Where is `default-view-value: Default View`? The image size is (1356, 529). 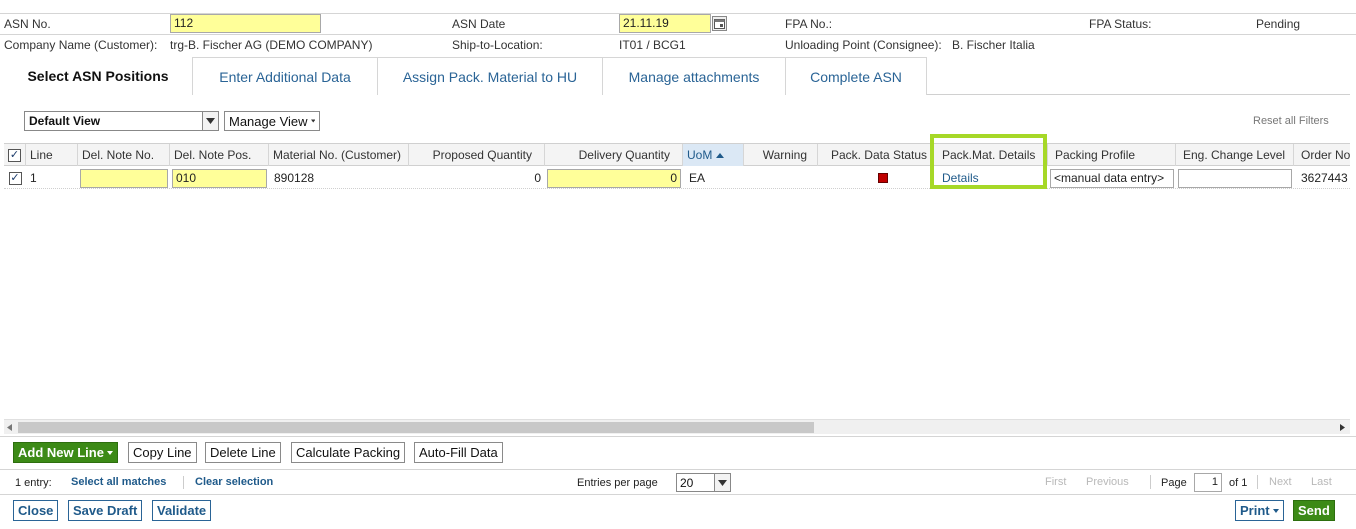
default-view-value: Default View is located at coordinates (65, 121).